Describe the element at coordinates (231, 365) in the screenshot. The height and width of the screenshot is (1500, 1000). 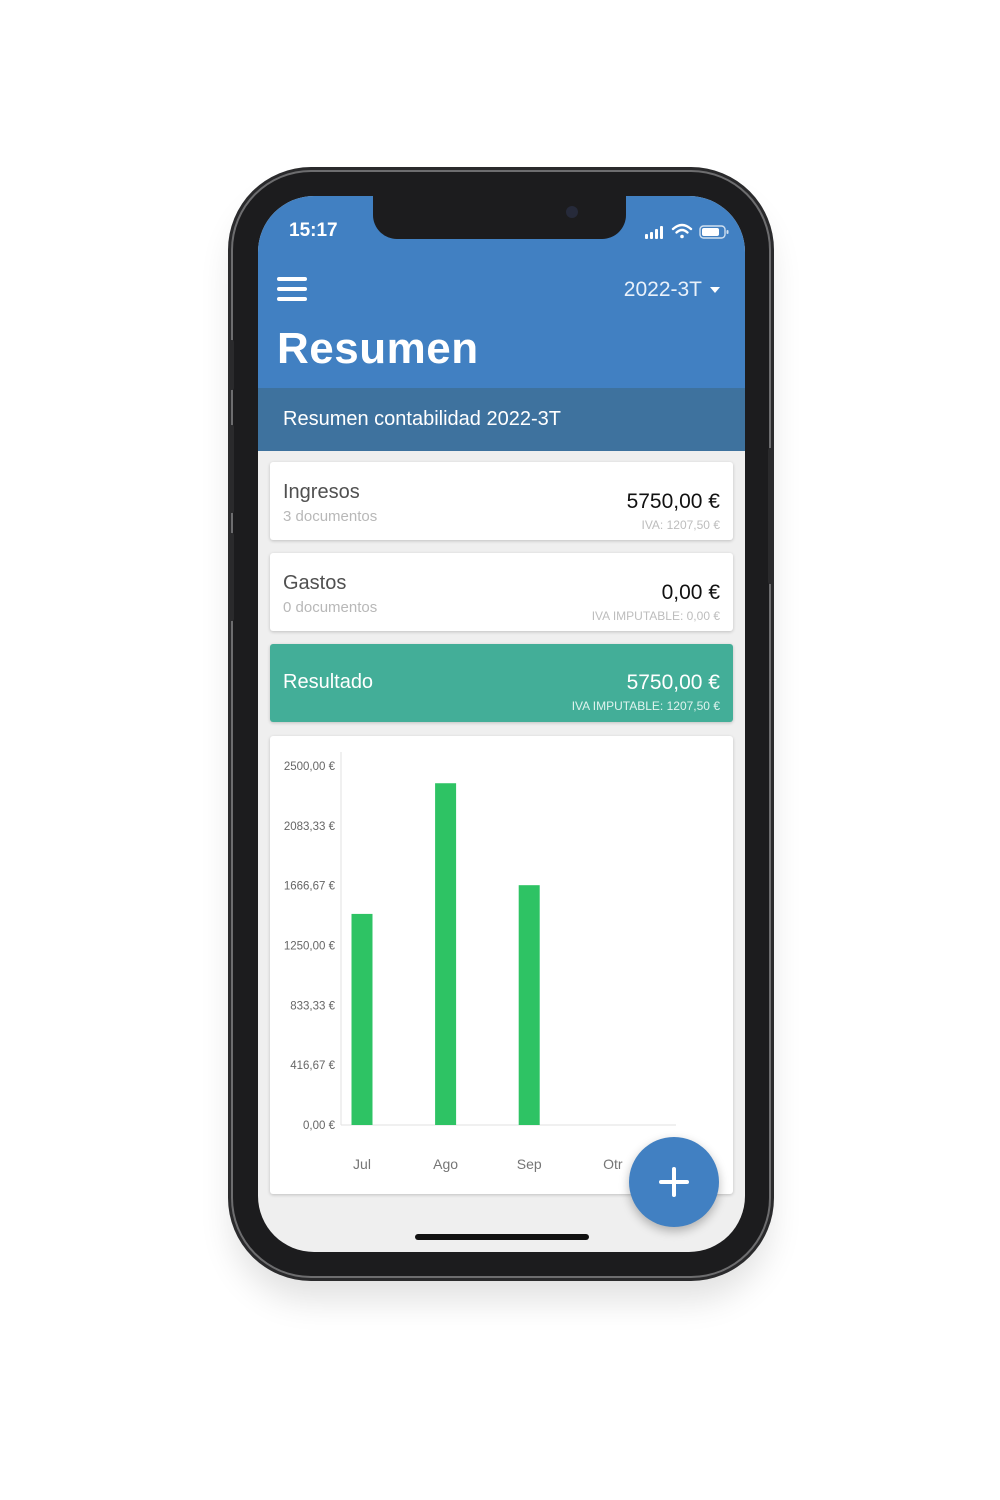
I see `silent-switch` at that location.